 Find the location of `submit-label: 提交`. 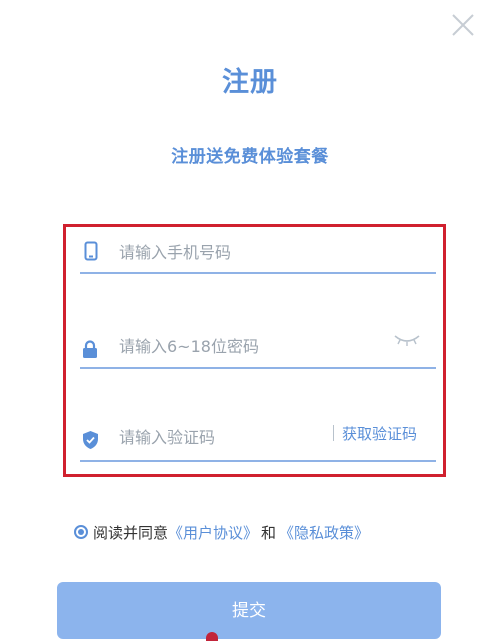

submit-label: 提交 is located at coordinates (249, 611).